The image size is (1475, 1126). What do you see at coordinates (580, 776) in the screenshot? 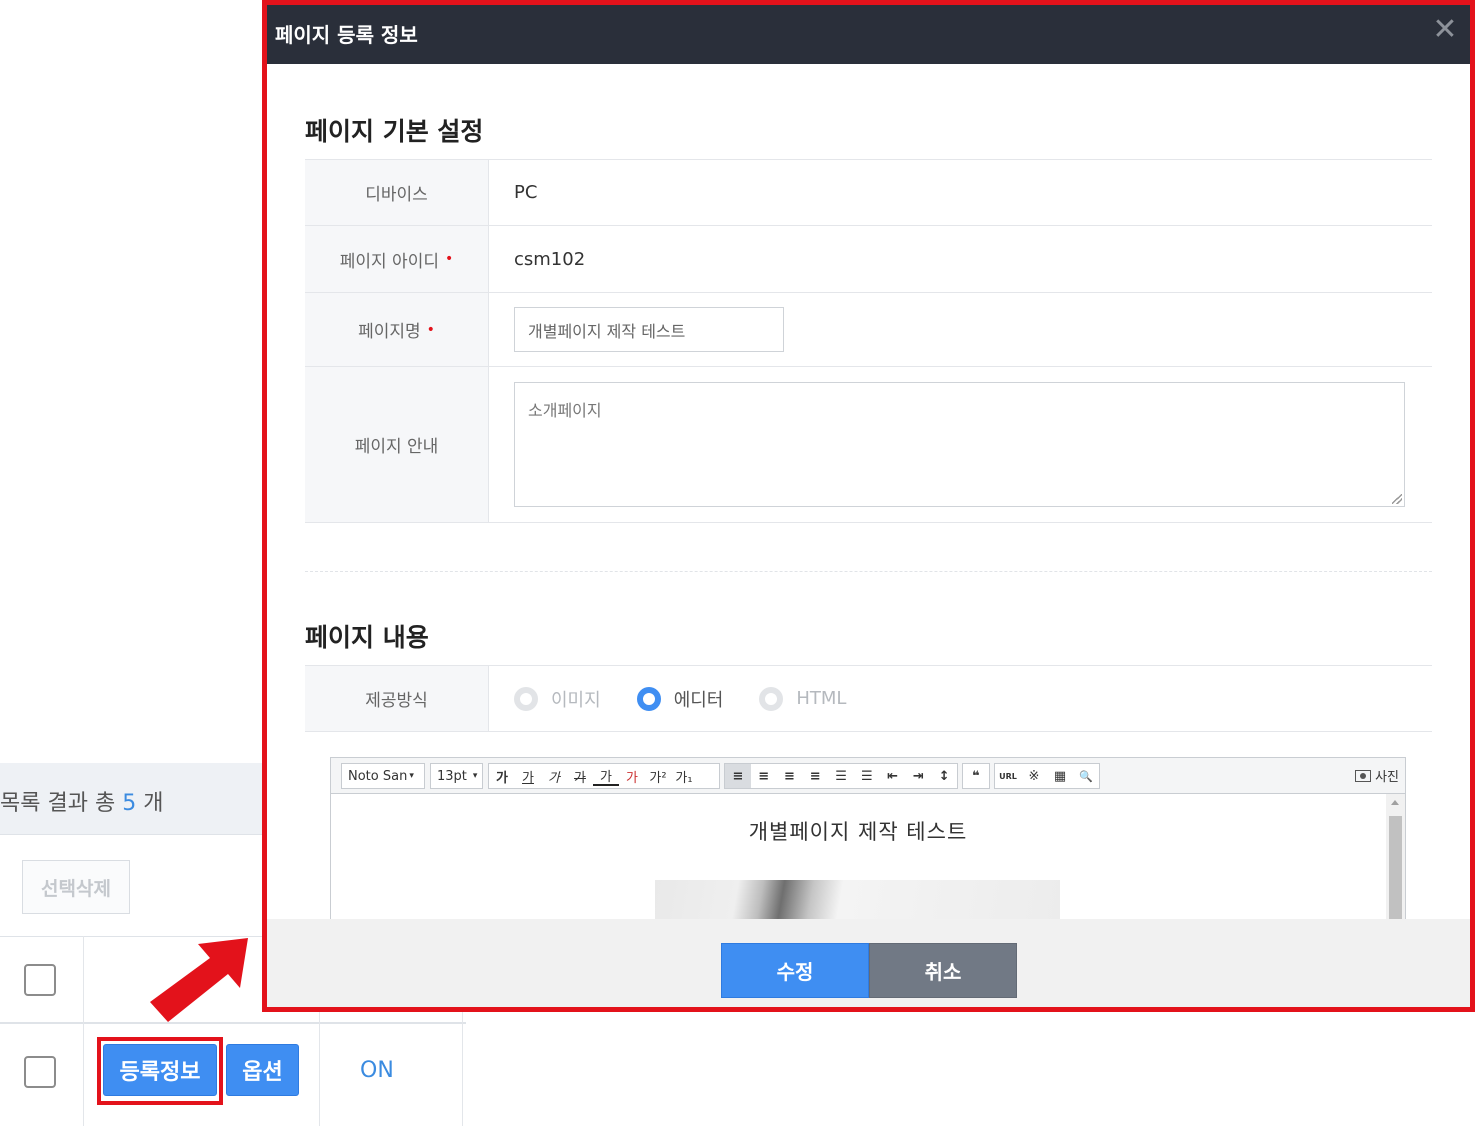
I see `strikethrough-icon: 가` at bounding box center [580, 776].